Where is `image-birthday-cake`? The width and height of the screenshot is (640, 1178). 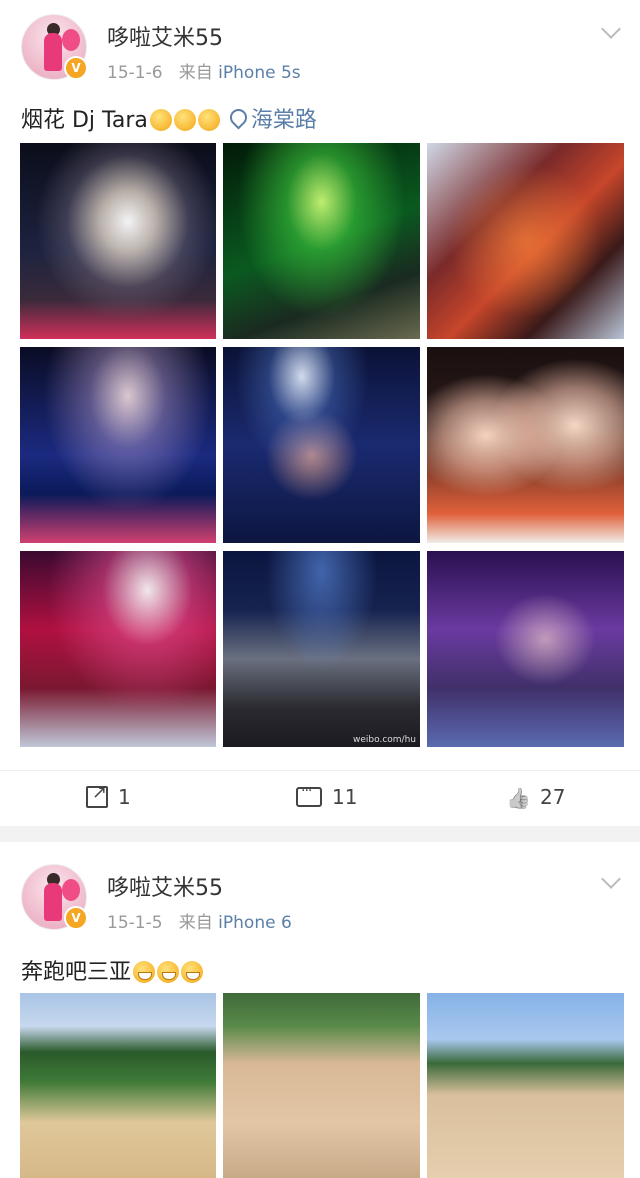 image-birthday-cake is located at coordinates (525, 241).